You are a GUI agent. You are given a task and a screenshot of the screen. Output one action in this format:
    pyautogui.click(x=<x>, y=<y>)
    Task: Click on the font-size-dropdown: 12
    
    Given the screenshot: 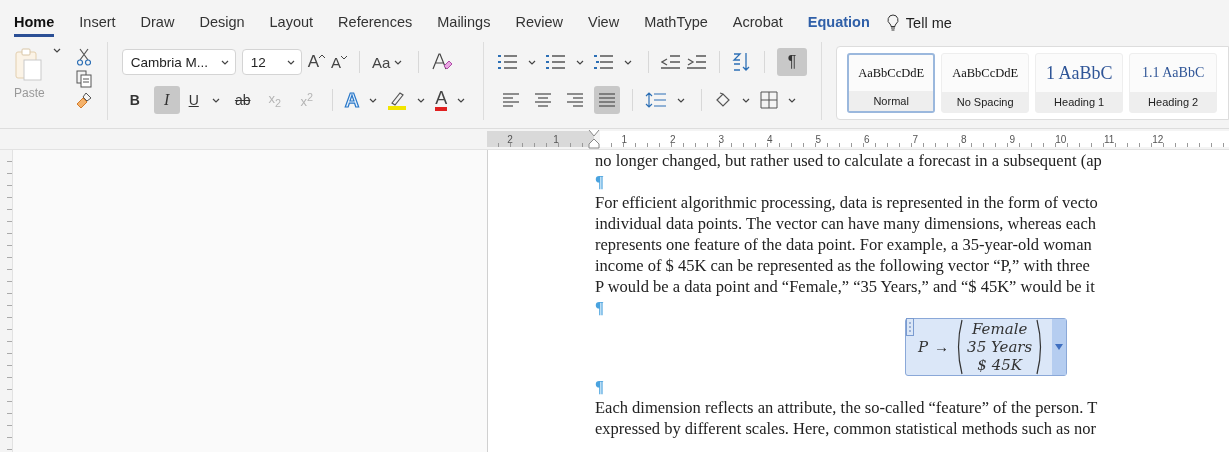 What is the action you would take?
    pyautogui.click(x=271, y=62)
    